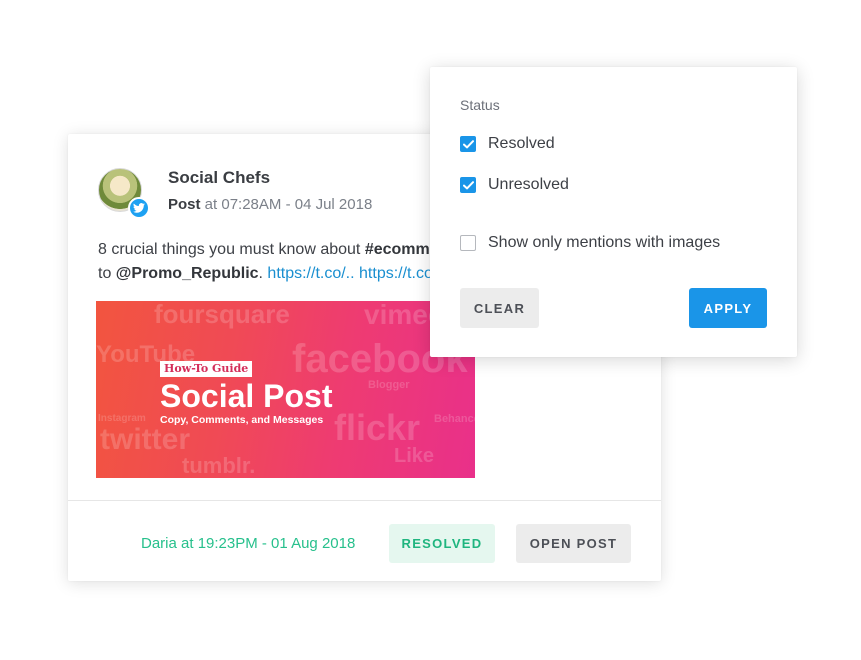 This screenshot has height=660, width=861. I want to click on post-timestamp: at 07:28AM - 04 Jul 2018, so click(286, 204).